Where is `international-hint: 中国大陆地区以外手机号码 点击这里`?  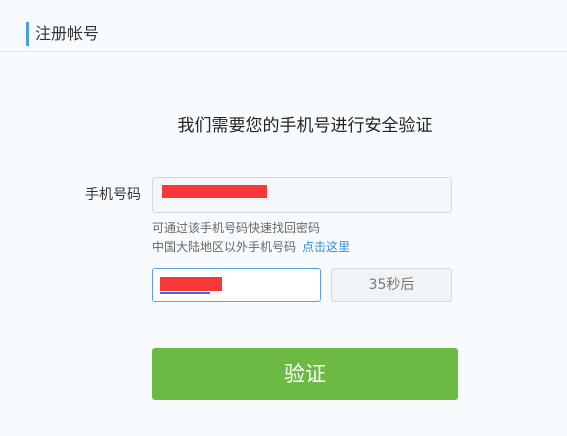
international-hint: 中国大陆地区以外手机号码 点击这里 is located at coordinates (251, 247).